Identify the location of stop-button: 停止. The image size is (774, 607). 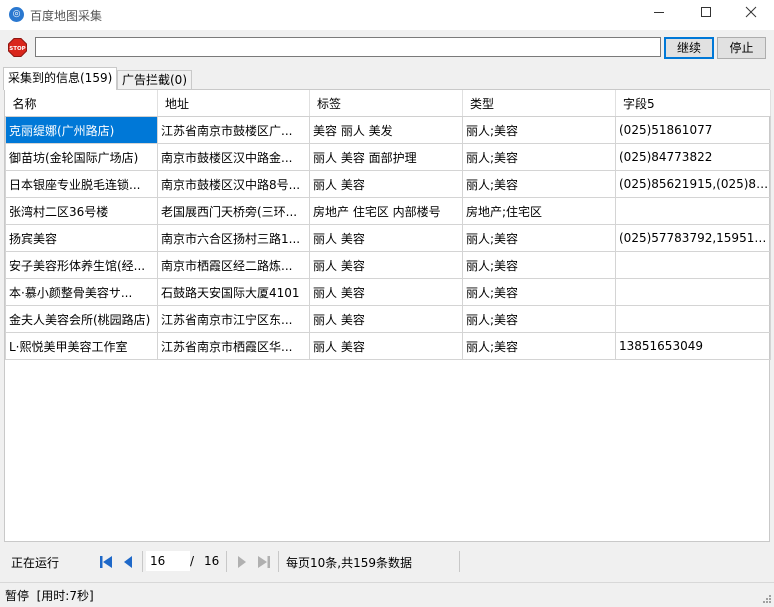
(741, 48).